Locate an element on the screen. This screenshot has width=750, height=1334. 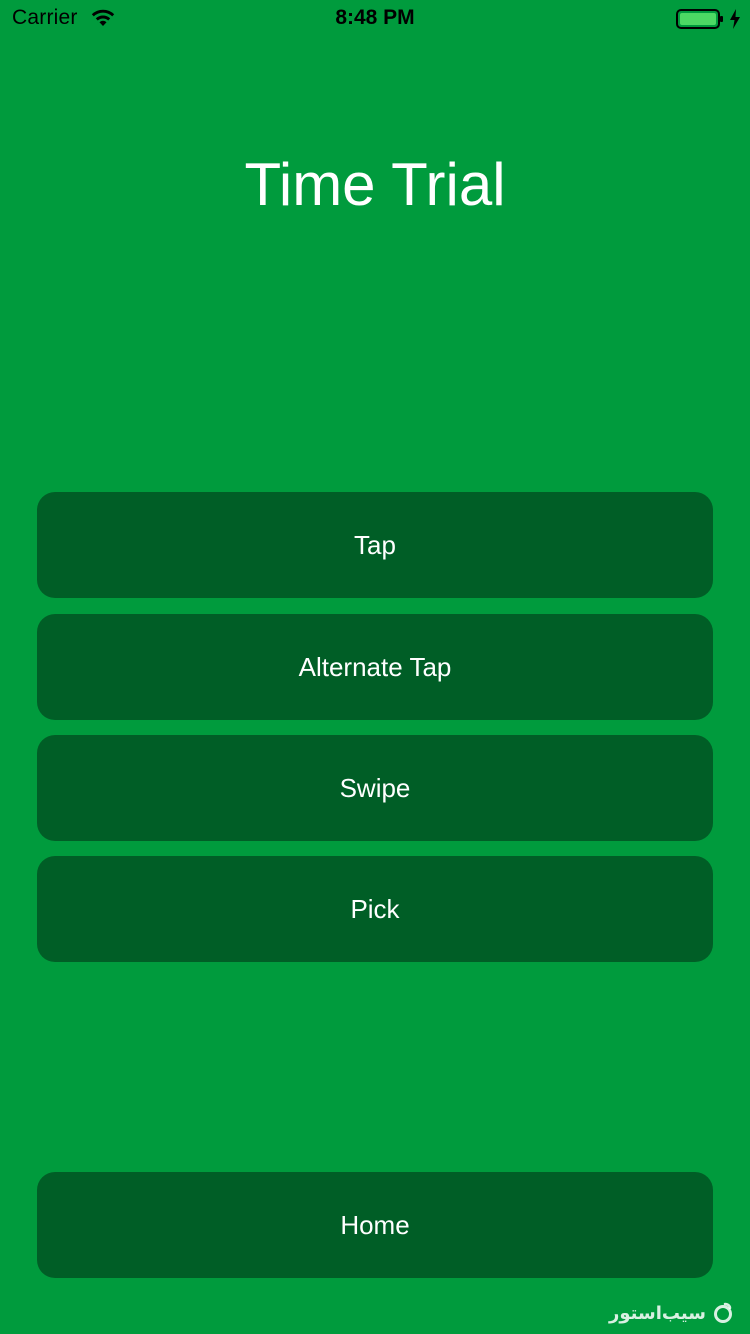
pick-button: Pick is located at coordinates (375, 909).